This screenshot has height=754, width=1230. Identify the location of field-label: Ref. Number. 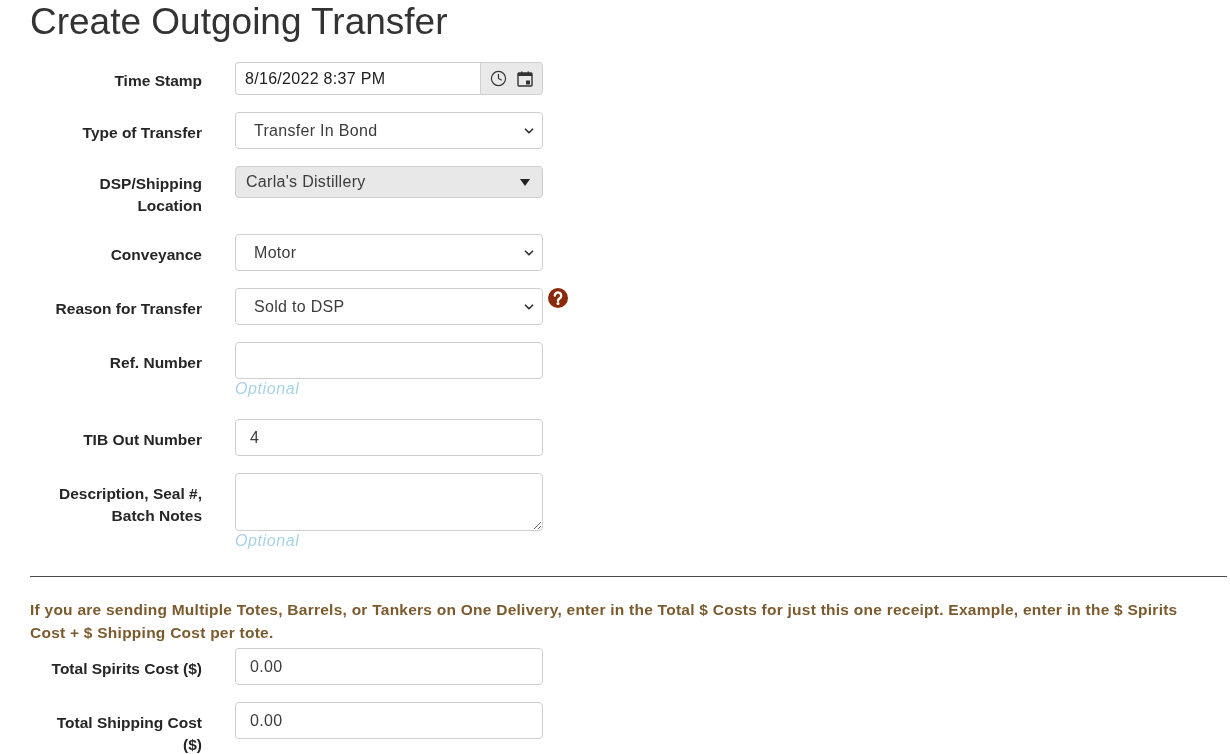
(155, 362).